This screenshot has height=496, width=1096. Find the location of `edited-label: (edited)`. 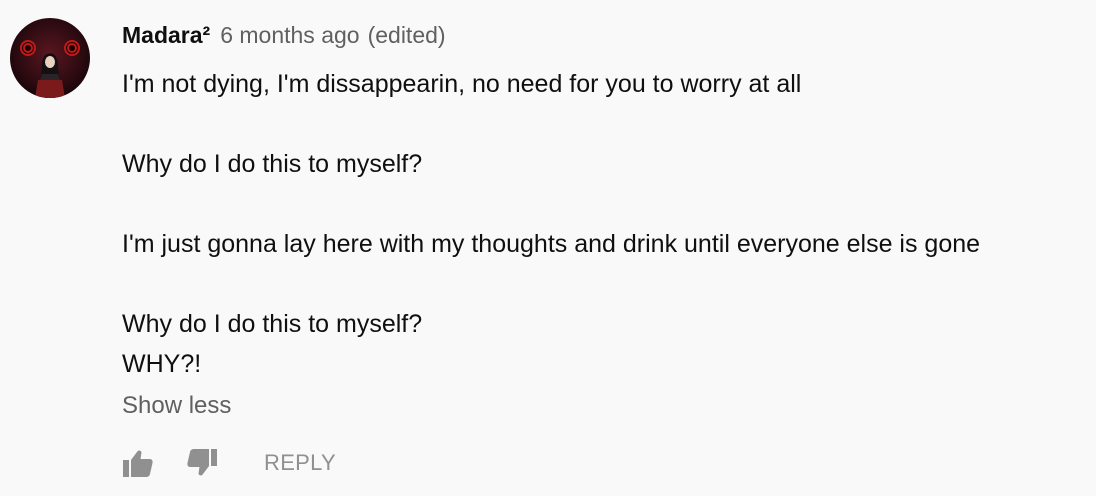

edited-label: (edited) is located at coordinates (406, 34).